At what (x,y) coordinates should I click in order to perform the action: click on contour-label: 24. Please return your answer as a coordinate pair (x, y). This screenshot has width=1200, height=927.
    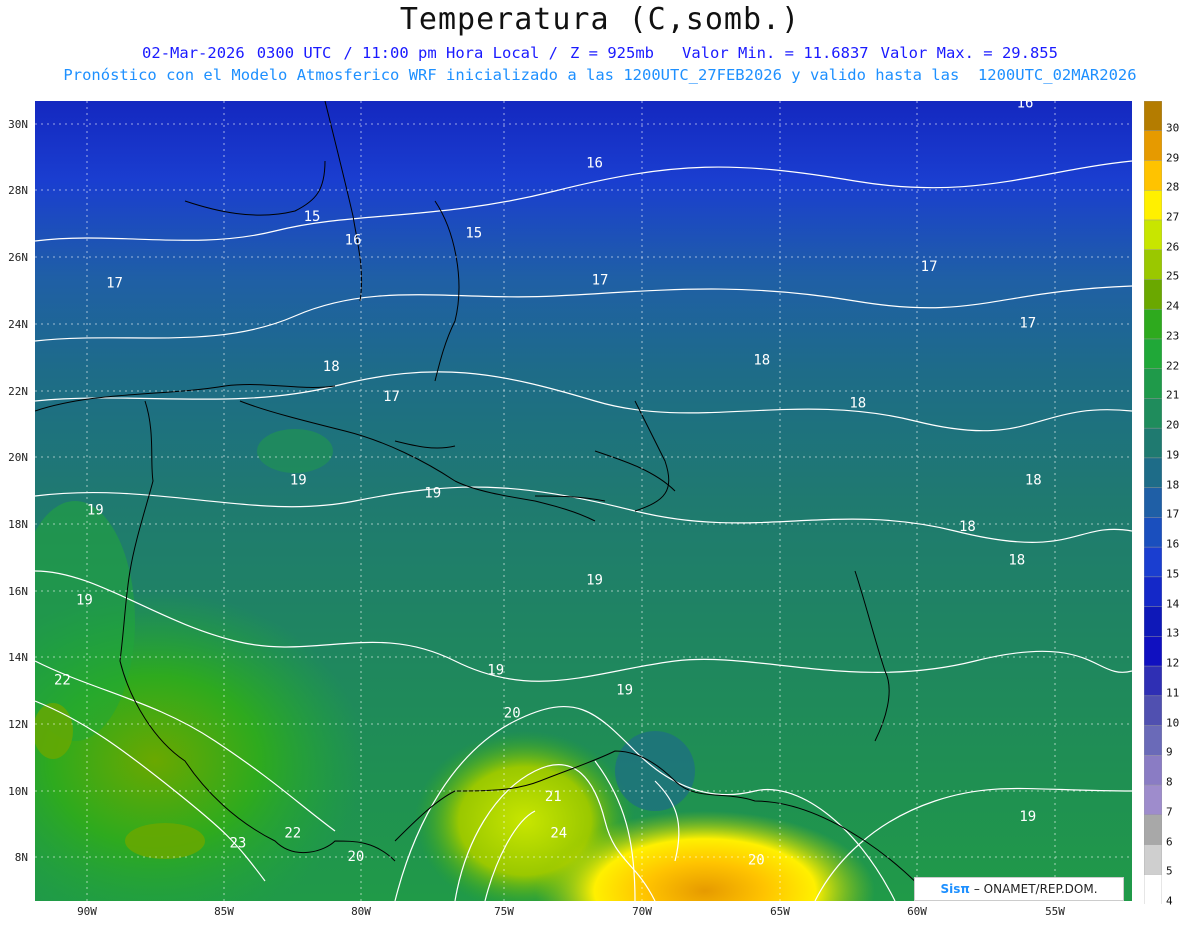
    Looking at the image, I should click on (558, 834).